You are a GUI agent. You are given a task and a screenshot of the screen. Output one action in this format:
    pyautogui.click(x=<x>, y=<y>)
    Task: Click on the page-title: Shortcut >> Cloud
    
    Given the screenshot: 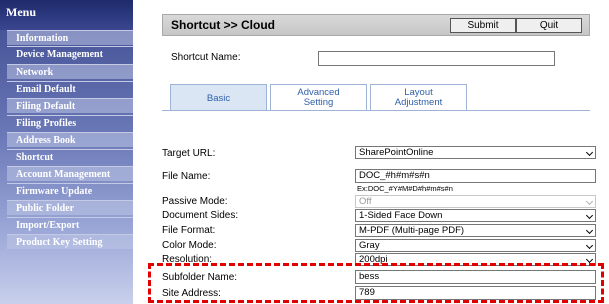 What is the action you would take?
    pyautogui.click(x=223, y=25)
    